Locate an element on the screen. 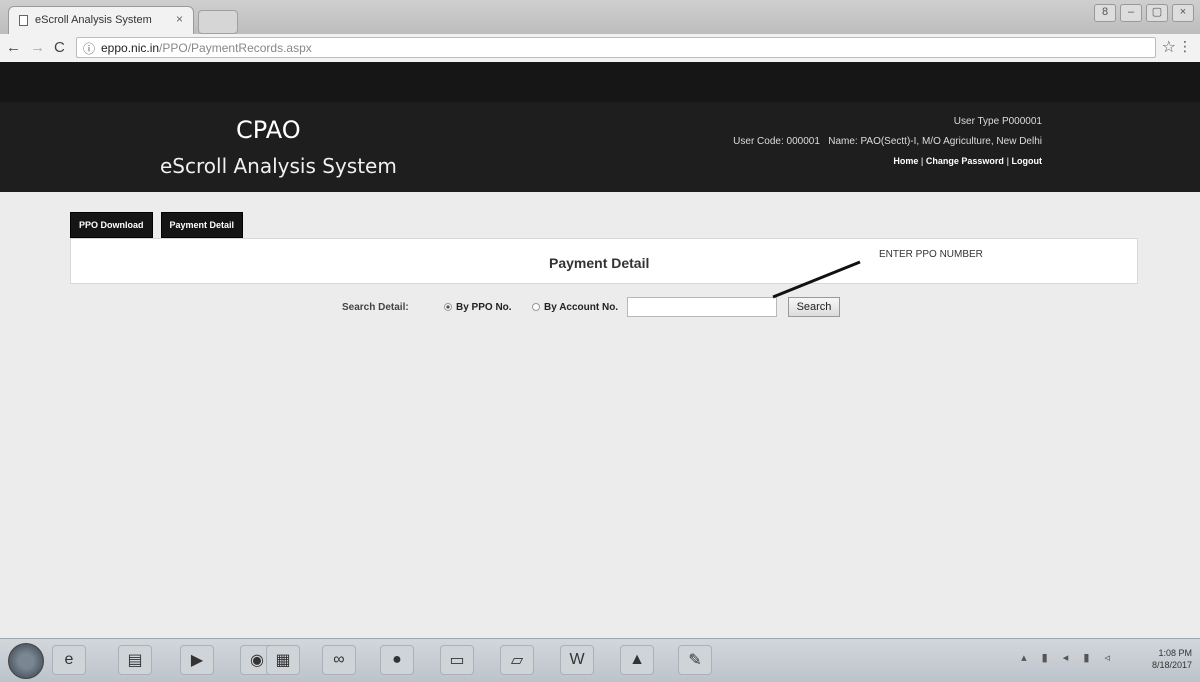 This screenshot has height=682, width=1200. annotation-text: ENTER PPO NUMBER is located at coordinates (931, 254).